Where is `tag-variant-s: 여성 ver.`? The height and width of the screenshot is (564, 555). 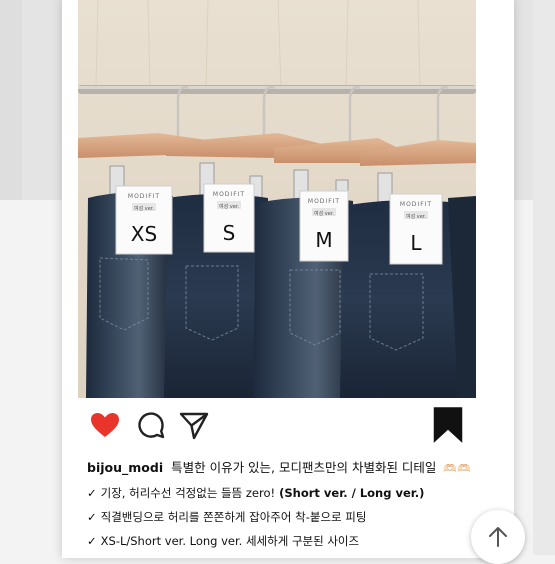
tag-variant-s: 여성 ver. is located at coordinates (229, 206).